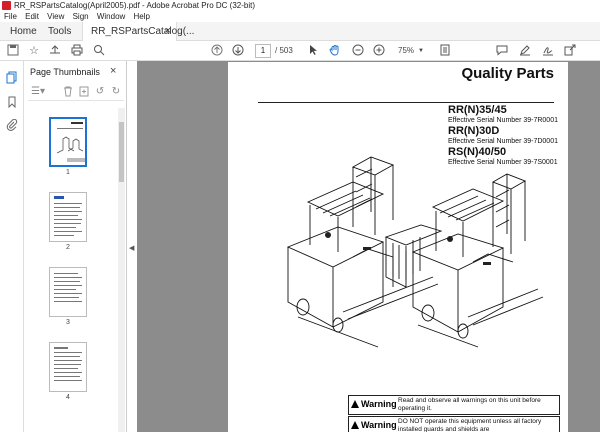  I want to click on tab-tools: Tools, so click(59, 31).